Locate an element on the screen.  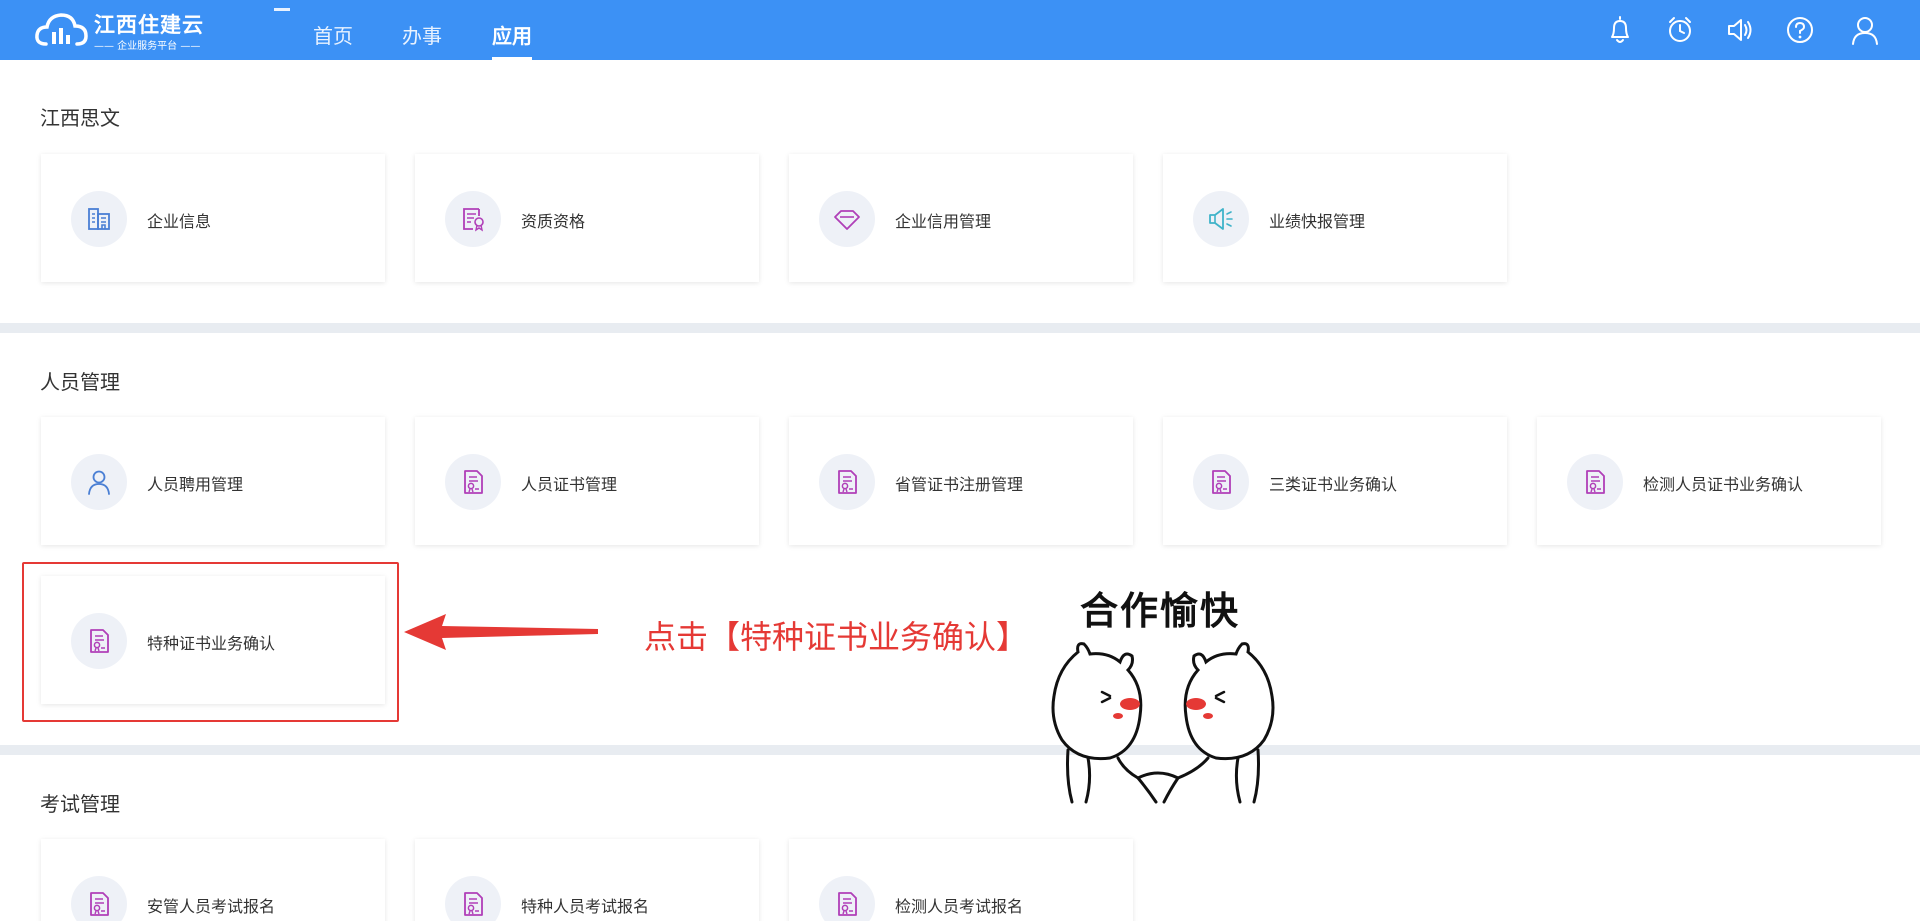
nav-apps: 应用 is located at coordinates (512, 40).